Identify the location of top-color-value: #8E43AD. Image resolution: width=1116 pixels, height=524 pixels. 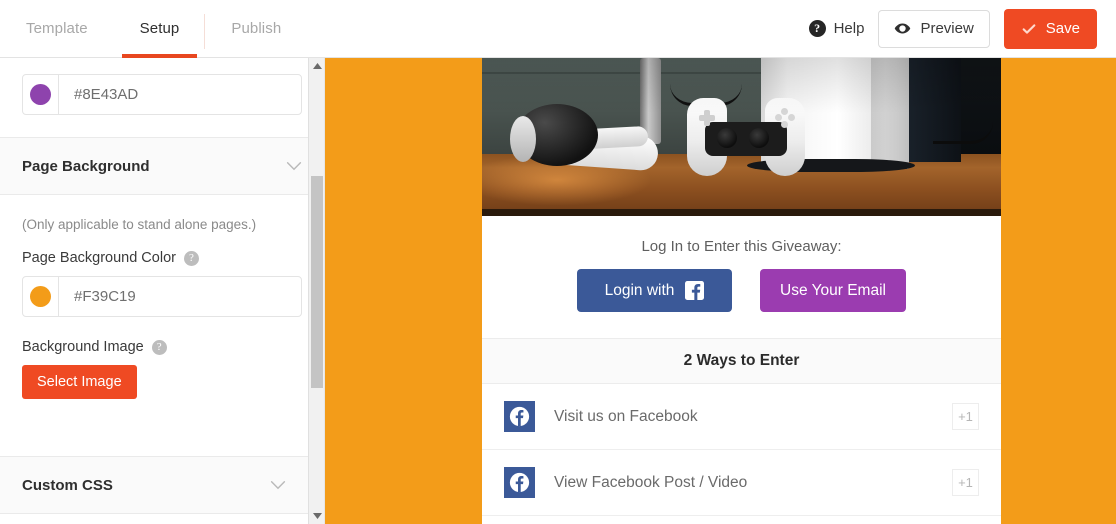
(106, 94).